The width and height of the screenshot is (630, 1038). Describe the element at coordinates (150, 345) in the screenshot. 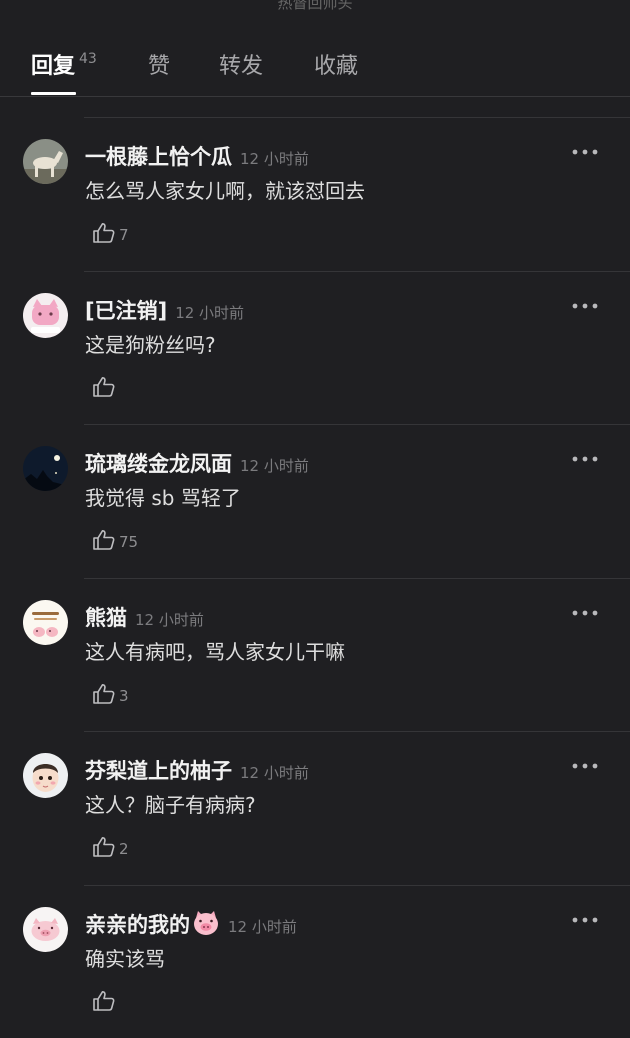

I see `comment-text: 这是狗粉丝吗?` at that location.